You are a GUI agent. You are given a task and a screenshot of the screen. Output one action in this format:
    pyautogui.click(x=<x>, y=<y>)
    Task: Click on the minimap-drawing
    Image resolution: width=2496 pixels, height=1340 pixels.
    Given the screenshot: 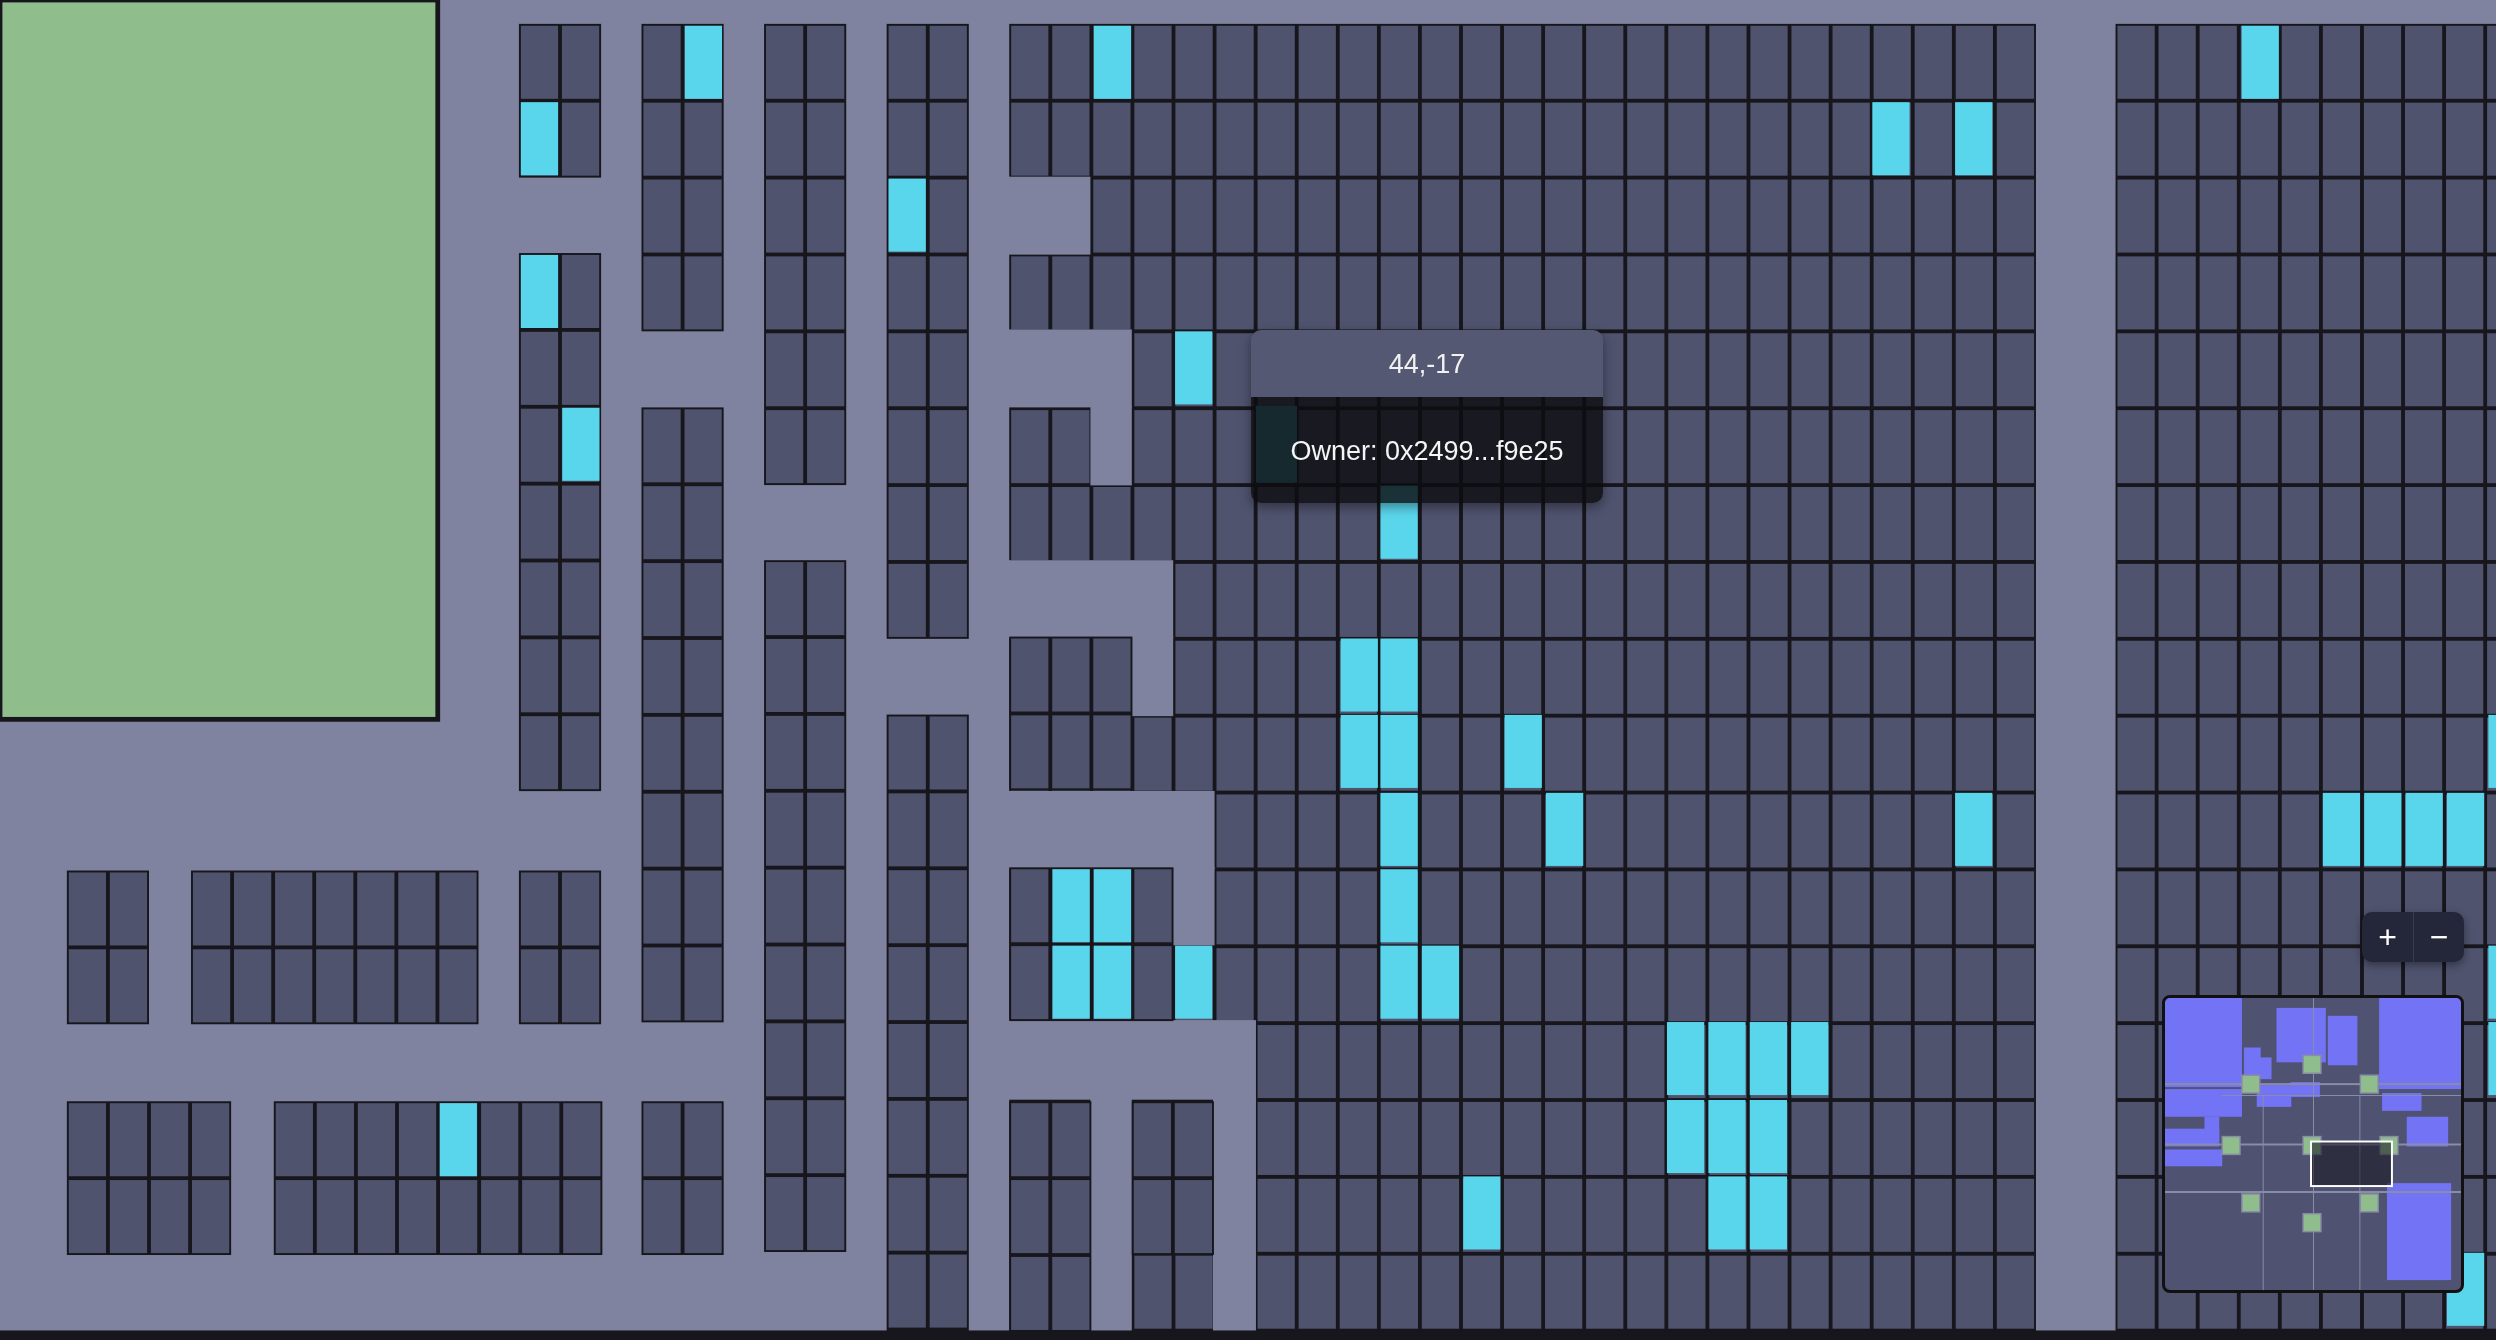 What is the action you would take?
    pyautogui.click(x=2313, y=1144)
    